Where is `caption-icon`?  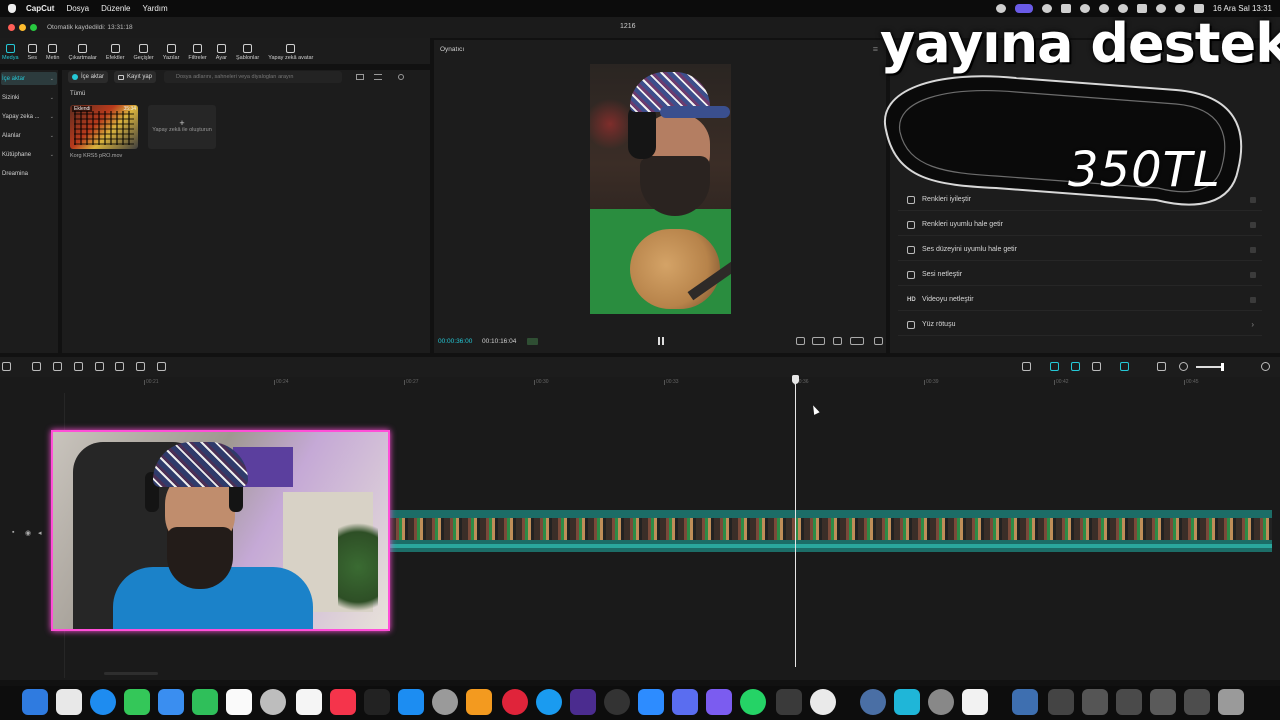 caption-icon is located at coordinates (1161, 366).